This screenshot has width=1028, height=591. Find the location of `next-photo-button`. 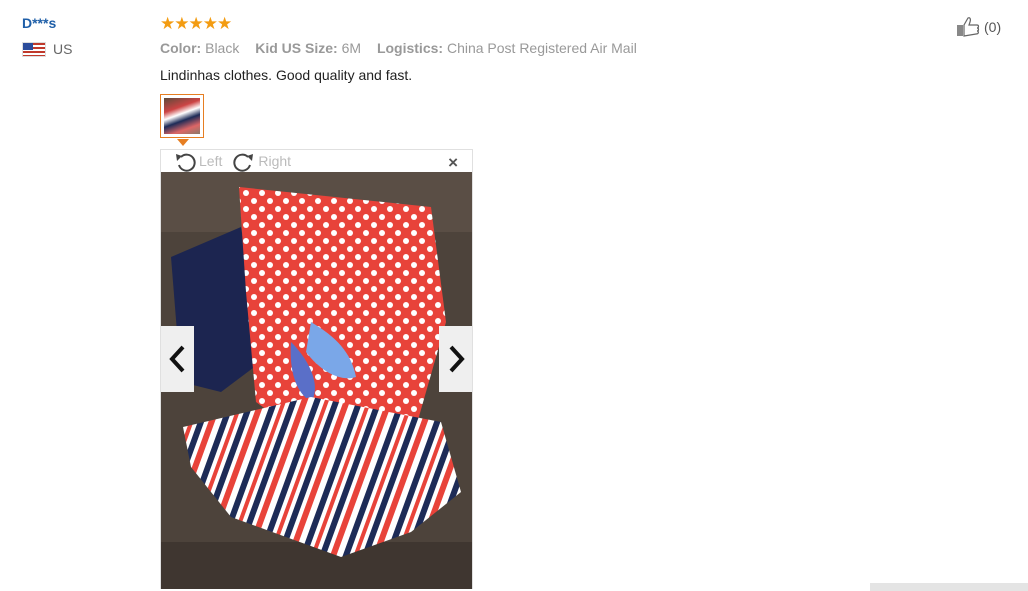

next-photo-button is located at coordinates (455, 359).